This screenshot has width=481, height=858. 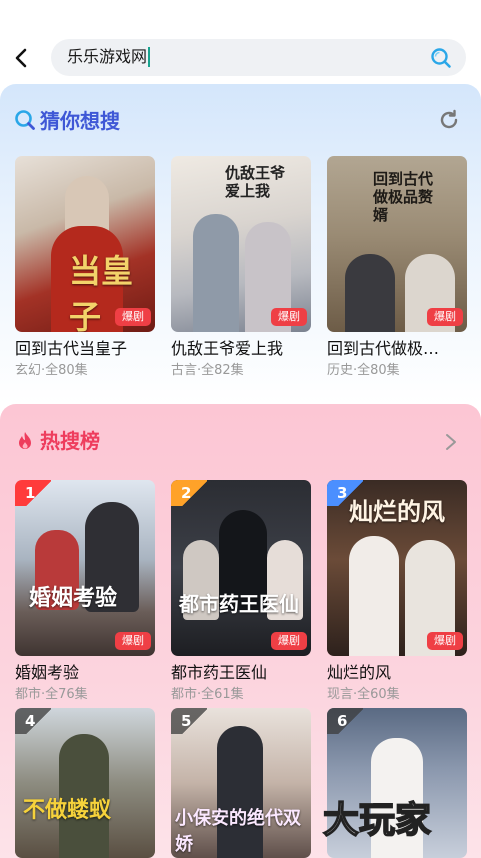 What do you see at coordinates (22, 58) in the screenshot?
I see `back-arrow-icon` at bounding box center [22, 58].